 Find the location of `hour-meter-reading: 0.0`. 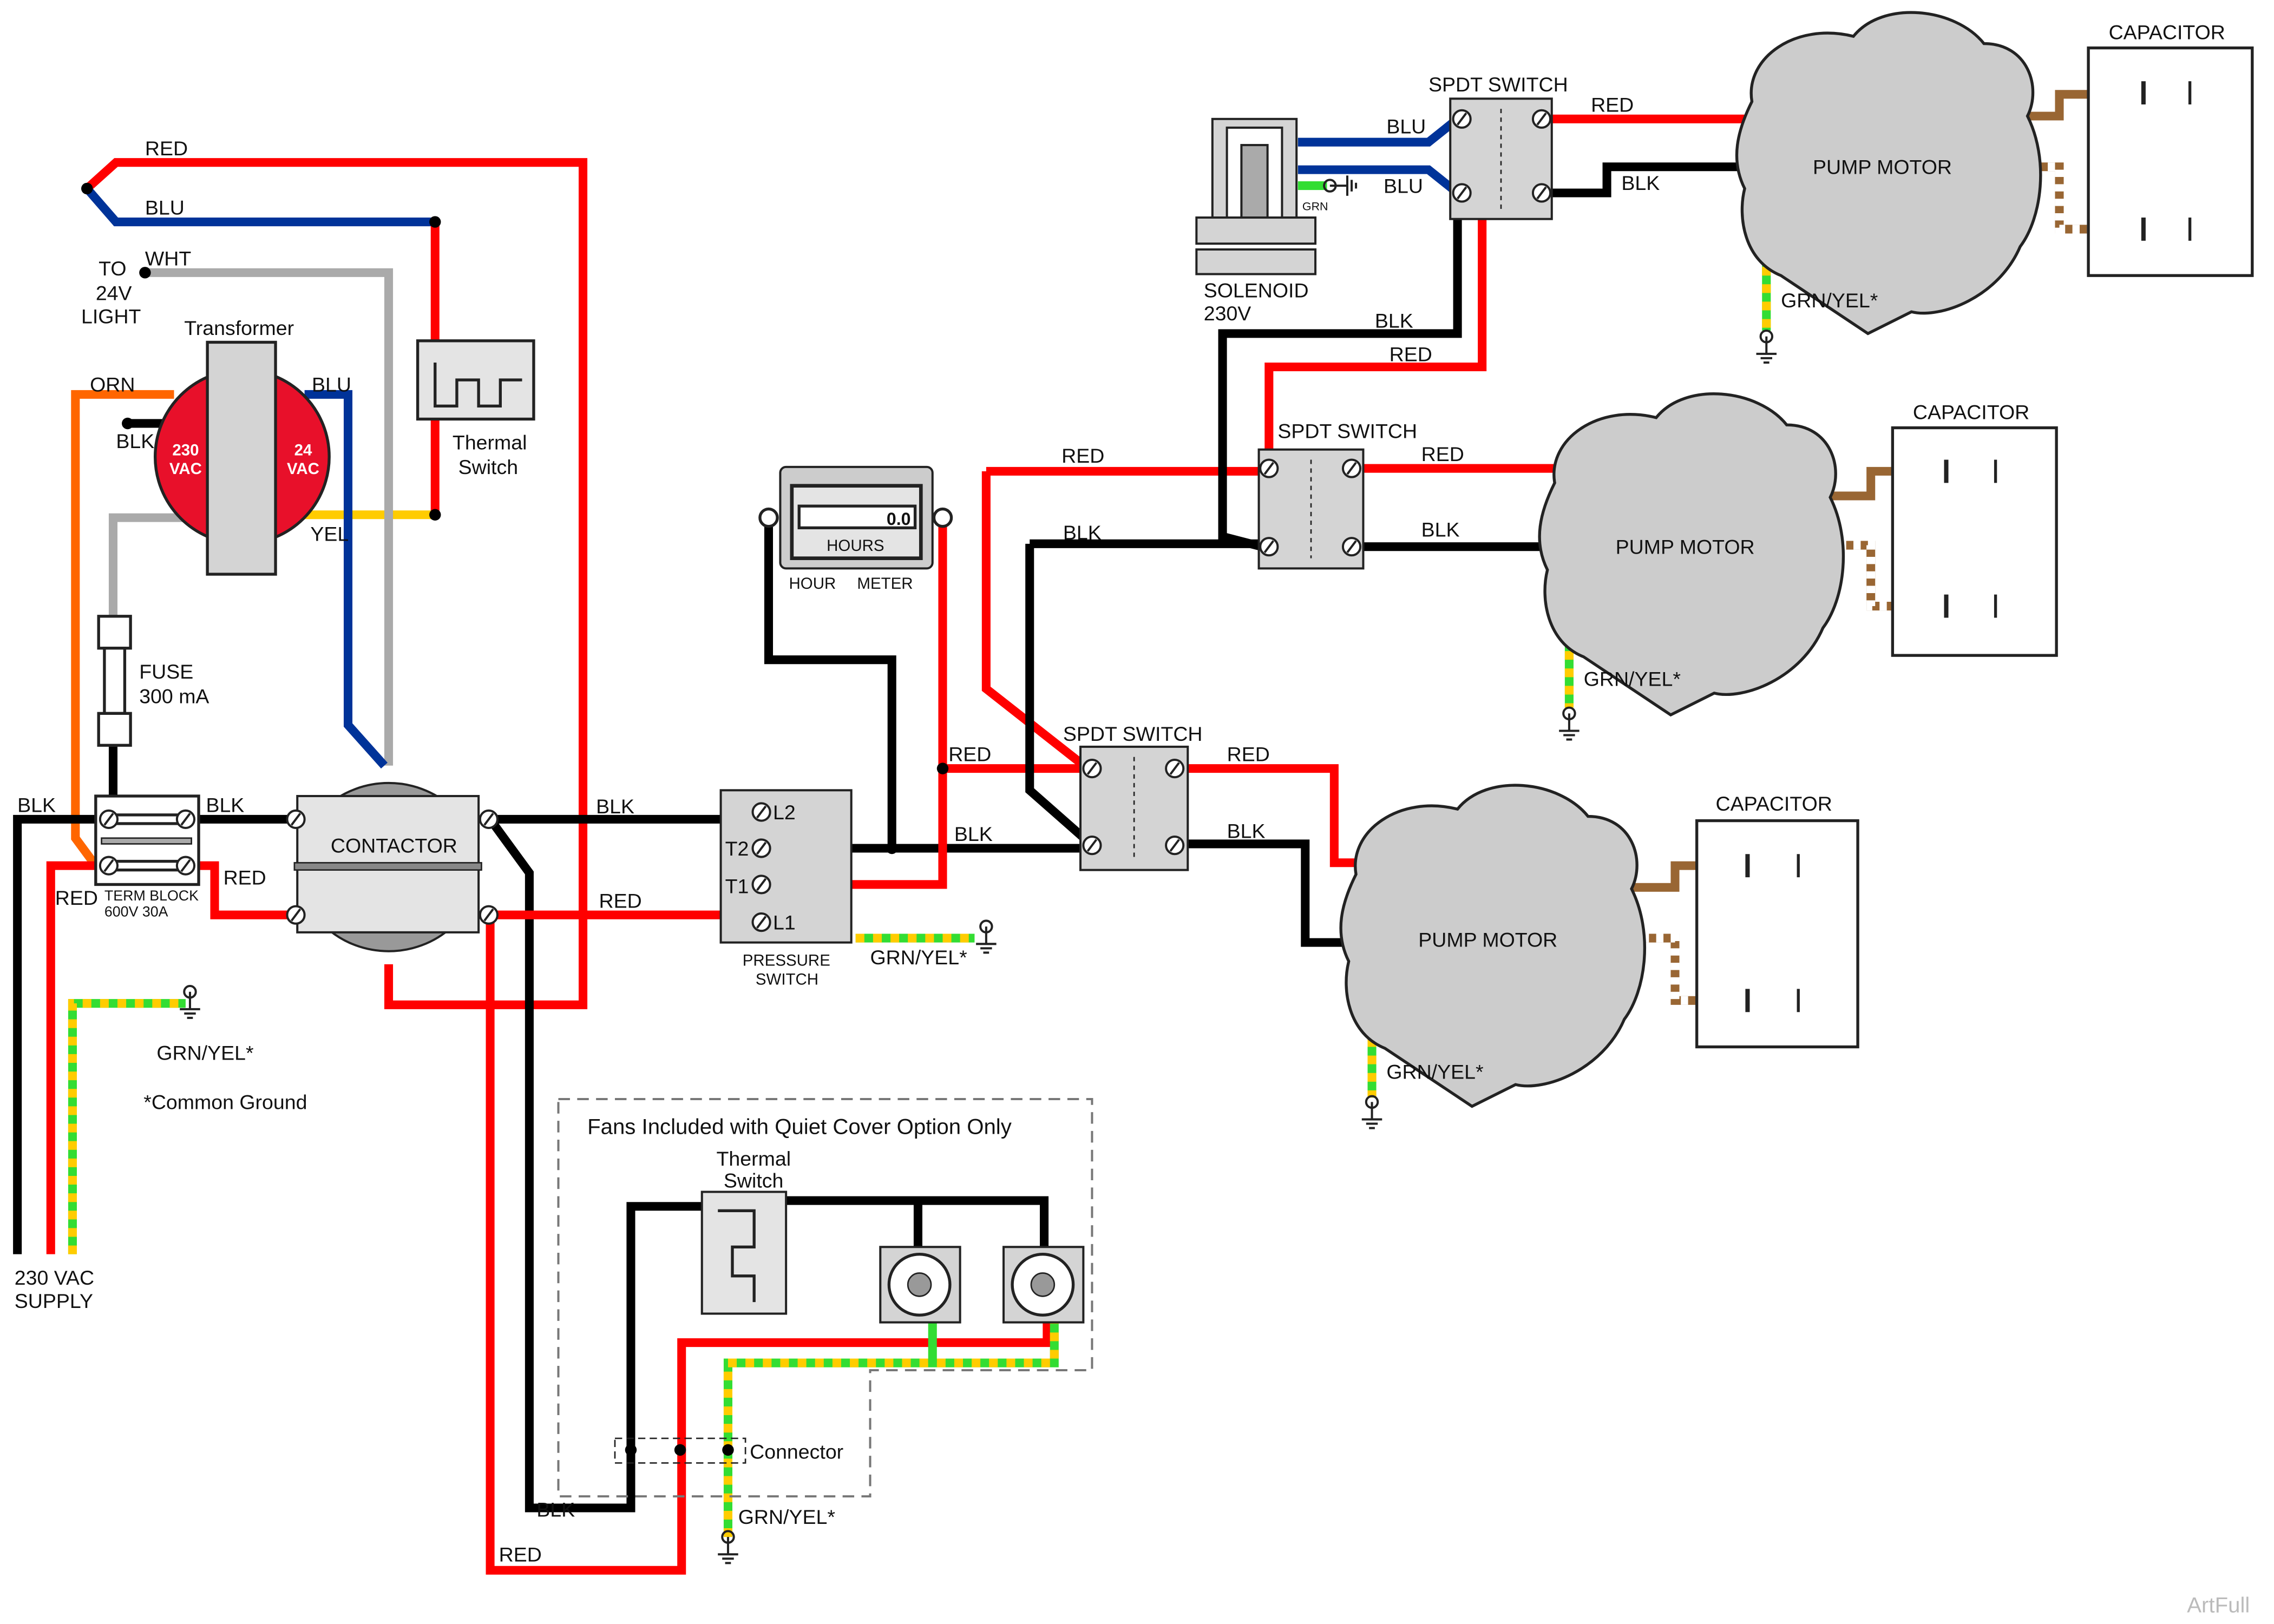

hour-meter-reading: 0.0 is located at coordinates (899, 519).